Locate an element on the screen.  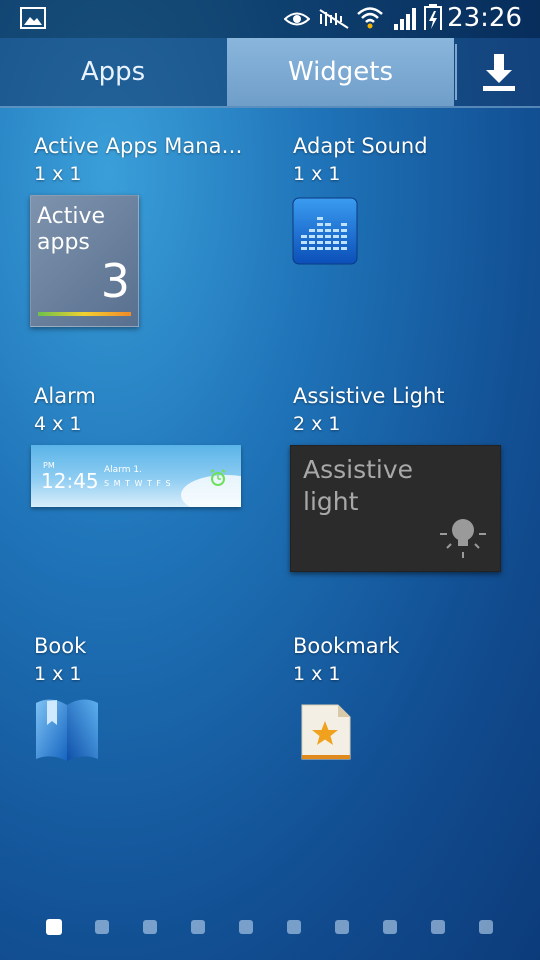
widget-item-assistive-light: Assistive Light 2 x 1 is located at coordinates (413, 409).